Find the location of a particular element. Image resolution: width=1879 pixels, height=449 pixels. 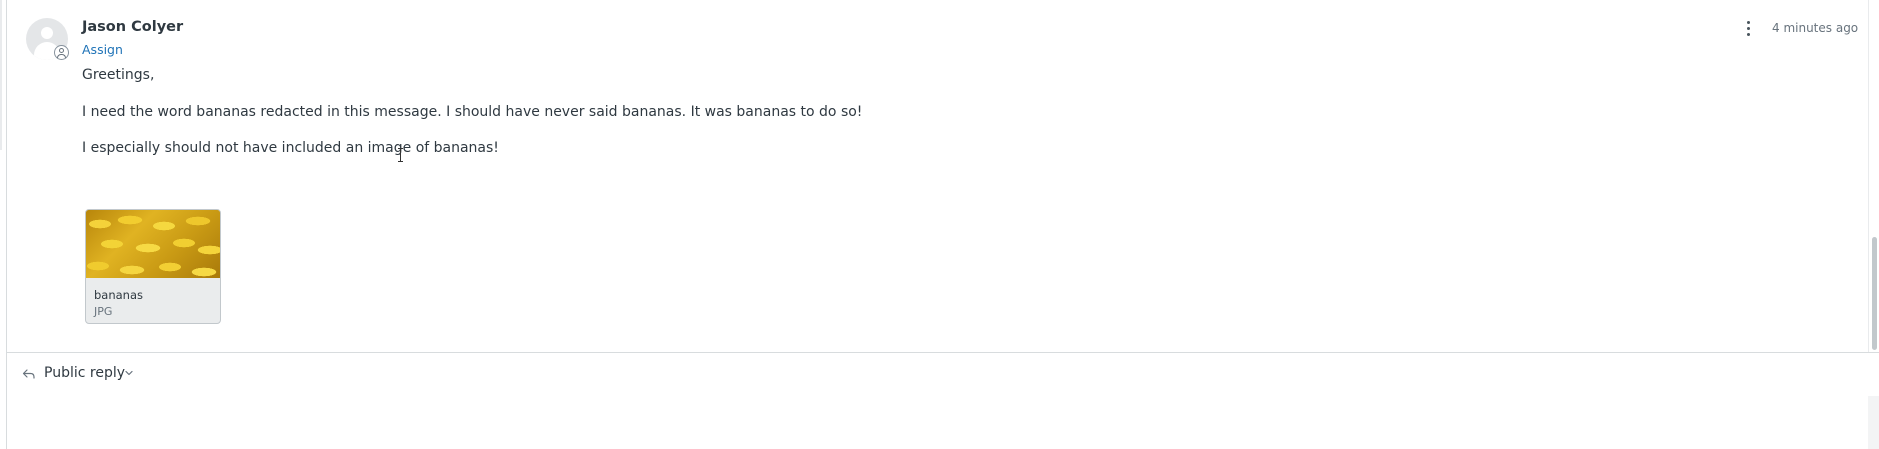

attachment-thumbnail is located at coordinates (153, 244).